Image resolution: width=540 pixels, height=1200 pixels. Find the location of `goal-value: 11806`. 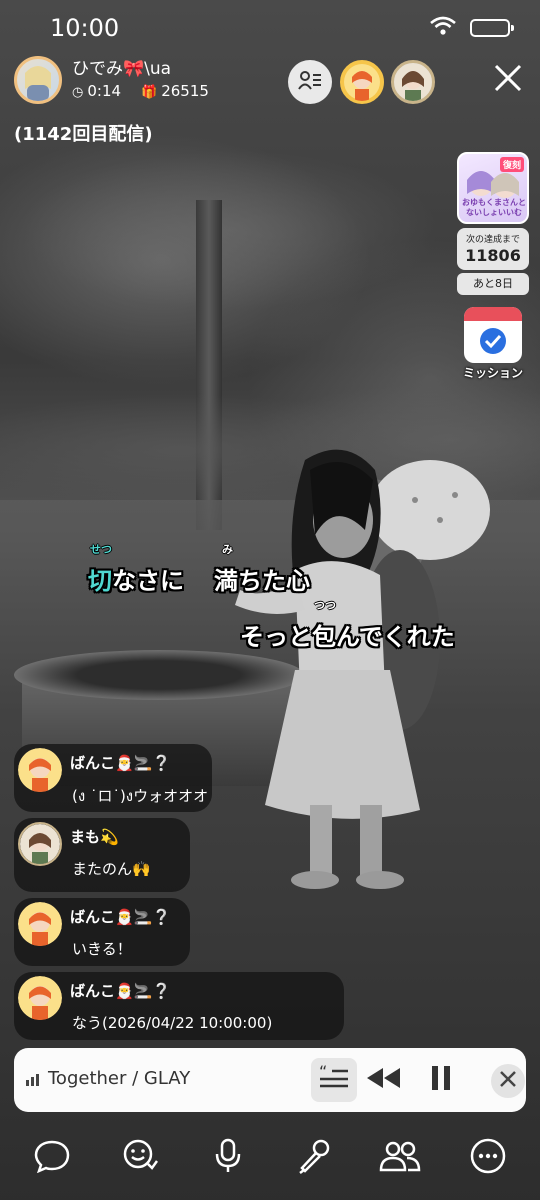

goal-value: 11806 is located at coordinates (493, 255).